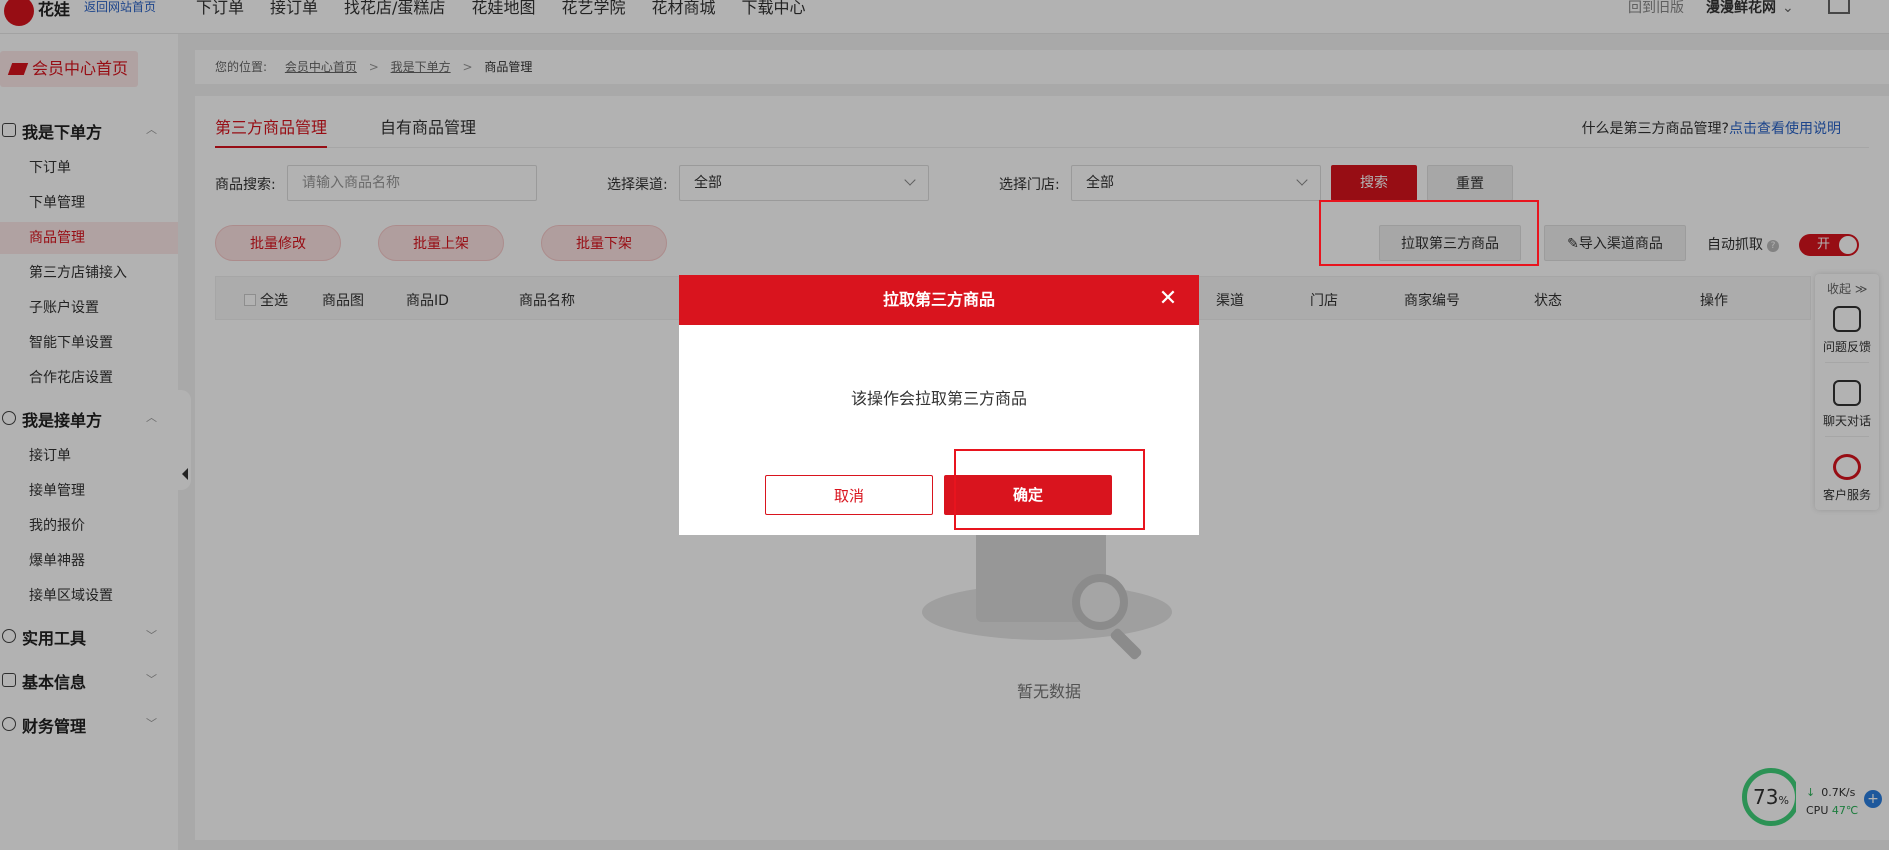 This screenshot has height=850, width=1889. I want to click on dialog-title: 拉取第三方商品, so click(938, 299).